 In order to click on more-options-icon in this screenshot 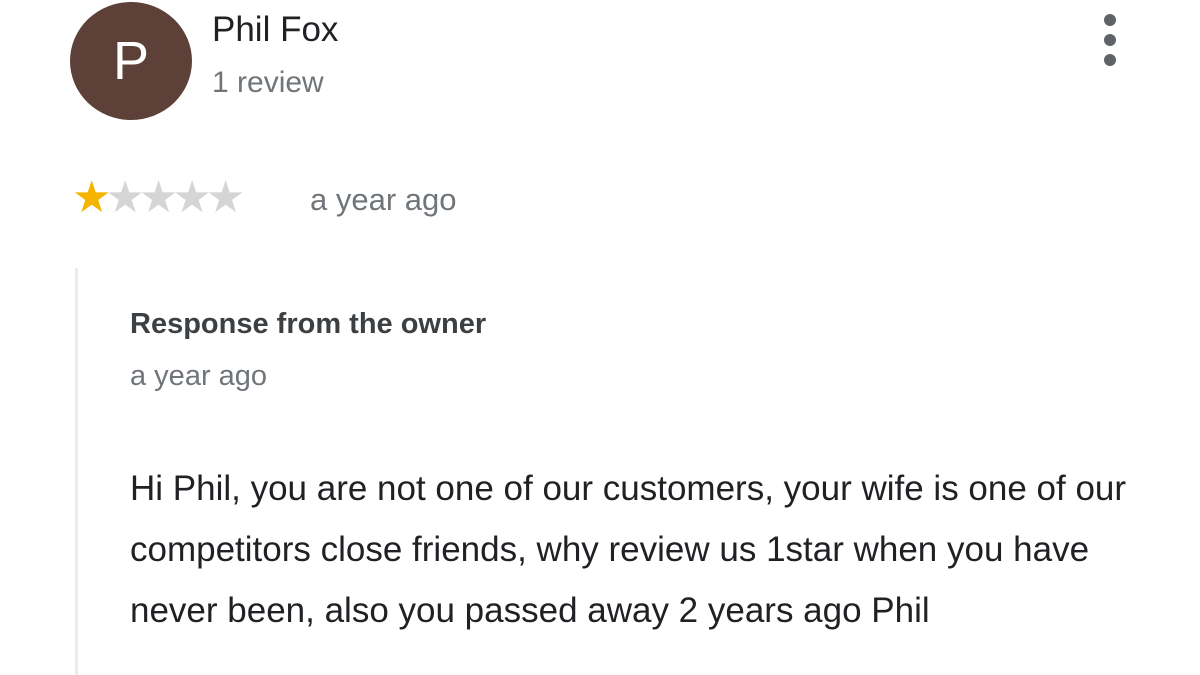, I will do `click(1110, 40)`.